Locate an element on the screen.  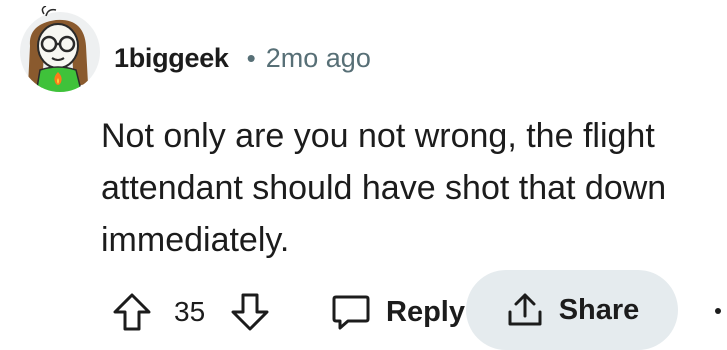
comment-meta: 1biggeek • 2mo ago is located at coordinates (242, 58).